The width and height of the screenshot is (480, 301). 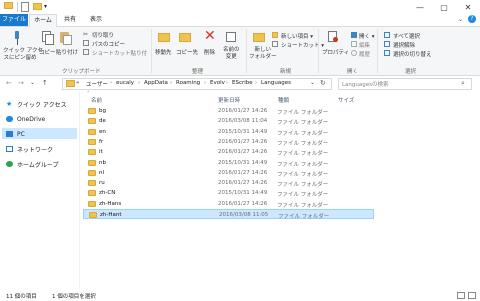 I want to click on table-row: nl 2016/01/27 14:26 ファイル フォルダー, so click(x=228, y=173).